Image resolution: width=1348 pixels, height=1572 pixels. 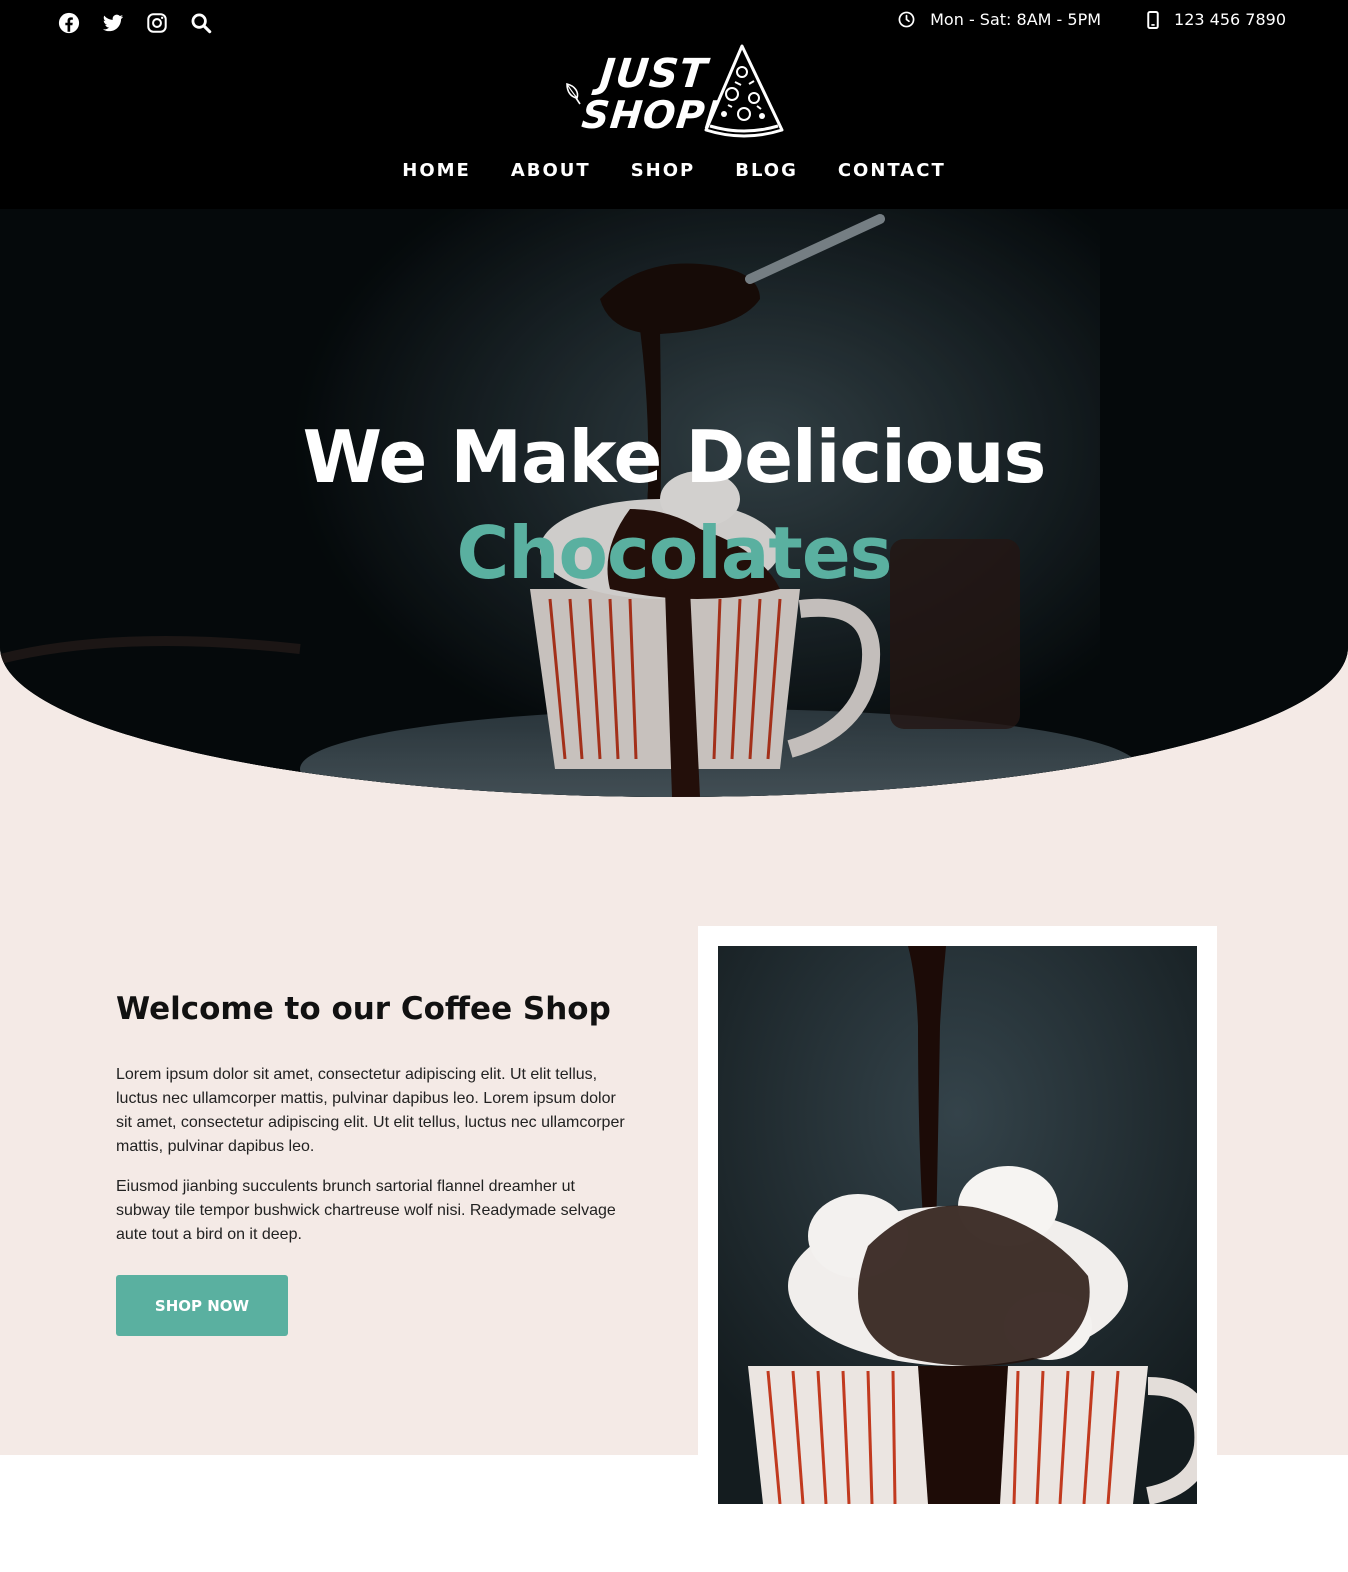 What do you see at coordinates (69, 23) in the screenshot?
I see `facebook-icon` at bounding box center [69, 23].